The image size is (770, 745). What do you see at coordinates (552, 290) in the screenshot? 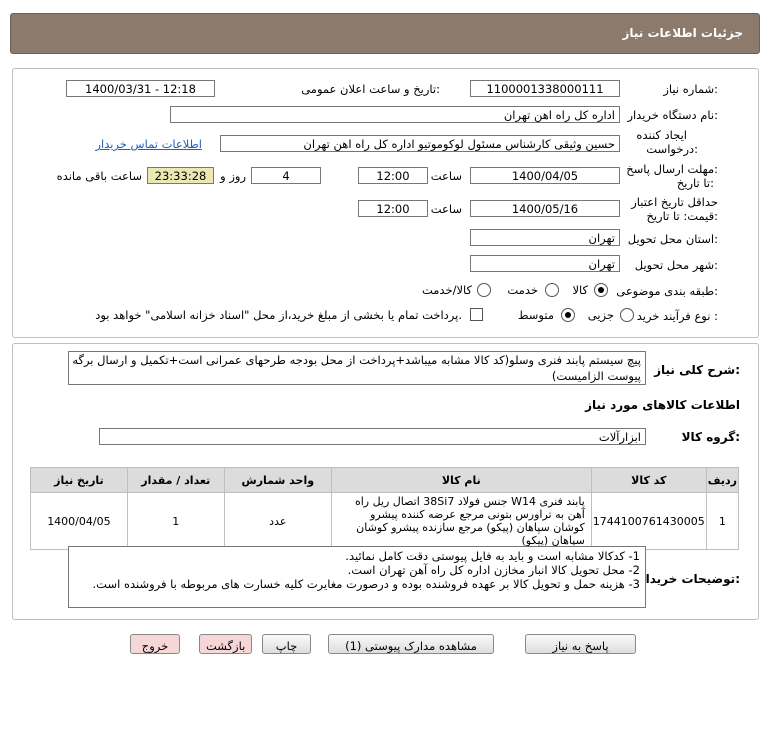
I see `category-radio-service` at bounding box center [552, 290].